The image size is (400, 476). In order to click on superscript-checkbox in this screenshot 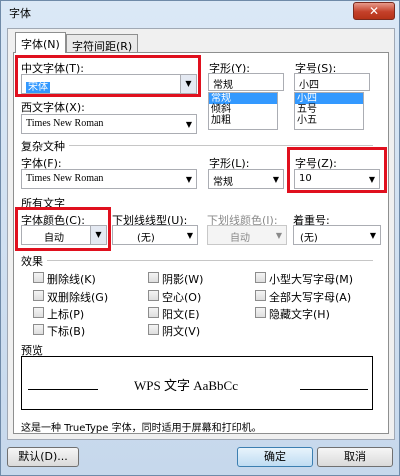, I will do `click(38, 312)`.